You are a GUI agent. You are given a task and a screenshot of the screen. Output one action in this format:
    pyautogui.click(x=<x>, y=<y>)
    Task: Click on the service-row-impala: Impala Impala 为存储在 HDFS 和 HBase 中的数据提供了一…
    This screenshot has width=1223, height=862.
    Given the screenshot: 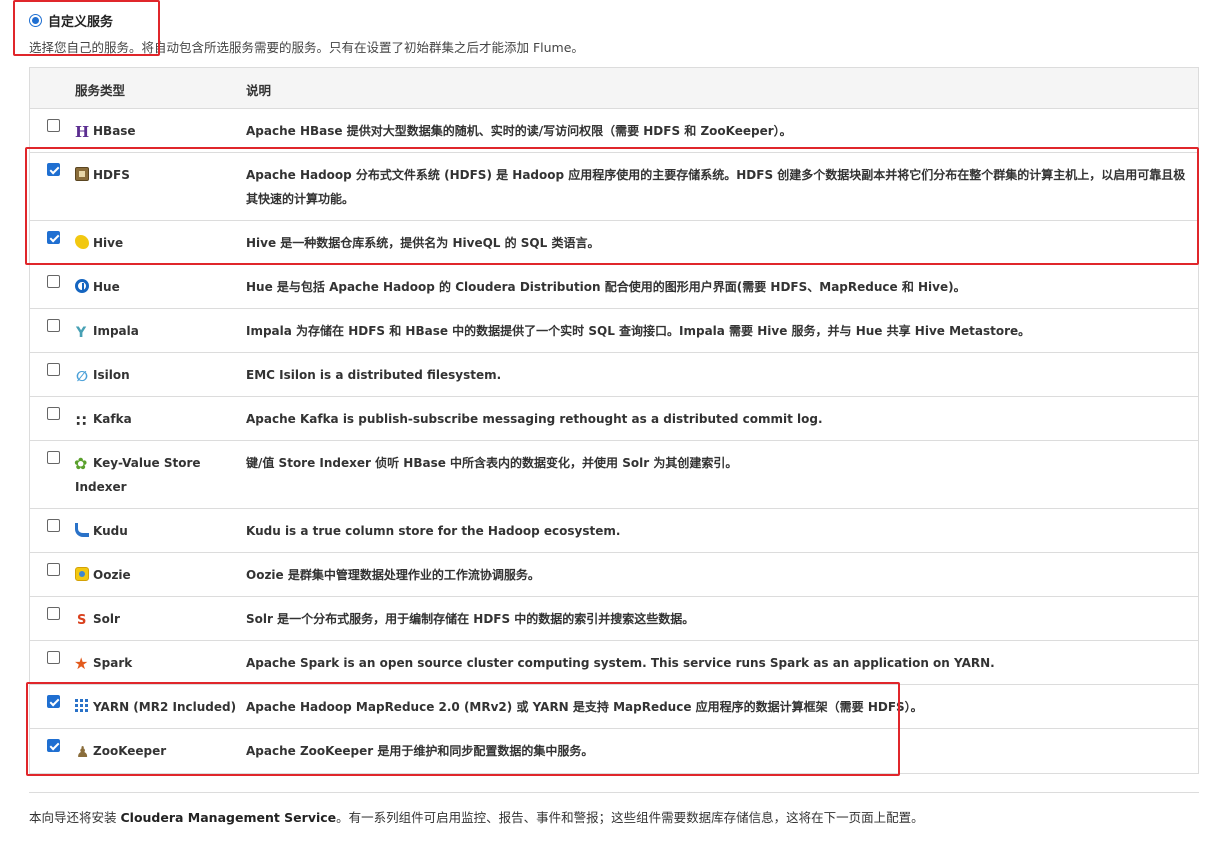 What is the action you would take?
    pyautogui.click(x=614, y=331)
    